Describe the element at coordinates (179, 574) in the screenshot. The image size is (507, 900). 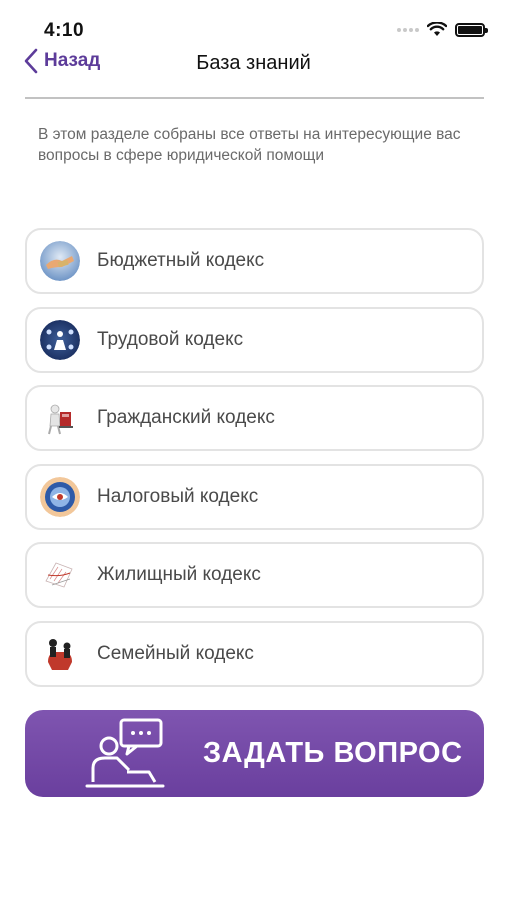
I see `list-item-label: Жилищный кодекс` at that location.